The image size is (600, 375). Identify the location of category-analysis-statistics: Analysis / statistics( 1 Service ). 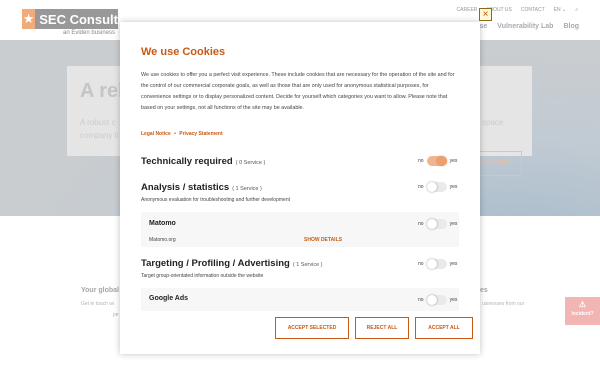
(201, 187).